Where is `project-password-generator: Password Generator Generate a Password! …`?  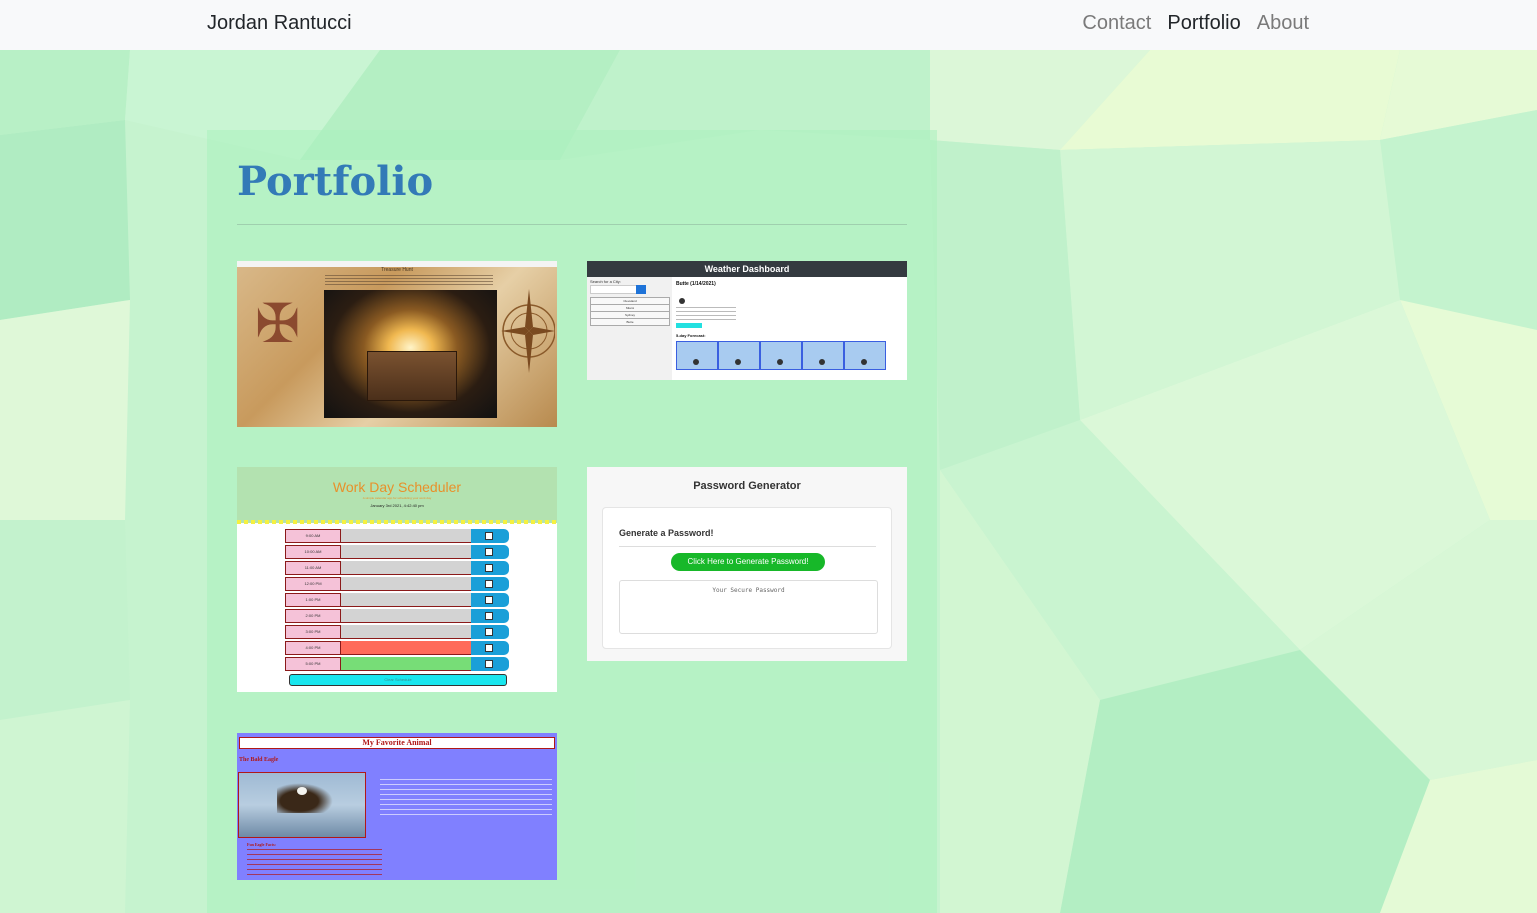 project-password-generator: Password Generator Generate a Password! … is located at coordinates (747, 564).